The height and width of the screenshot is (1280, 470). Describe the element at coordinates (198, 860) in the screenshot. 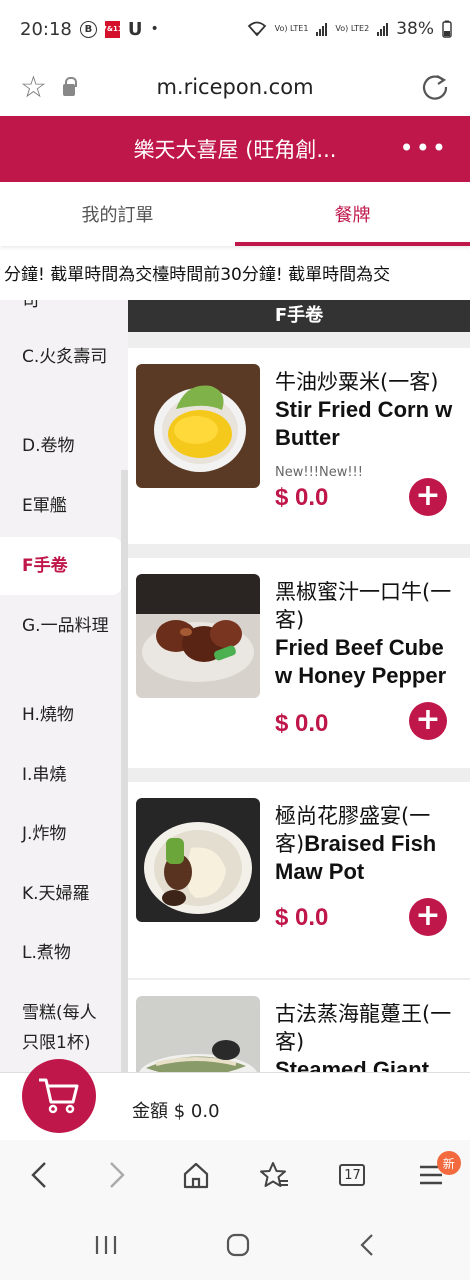

I see `fish-maw-product-image` at that location.